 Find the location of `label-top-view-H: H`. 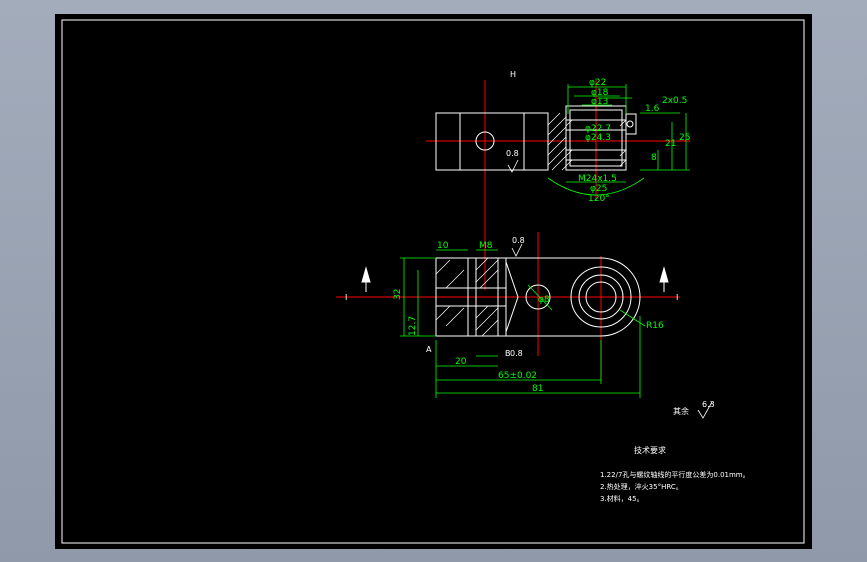

label-top-view-H: H is located at coordinates (513, 74).